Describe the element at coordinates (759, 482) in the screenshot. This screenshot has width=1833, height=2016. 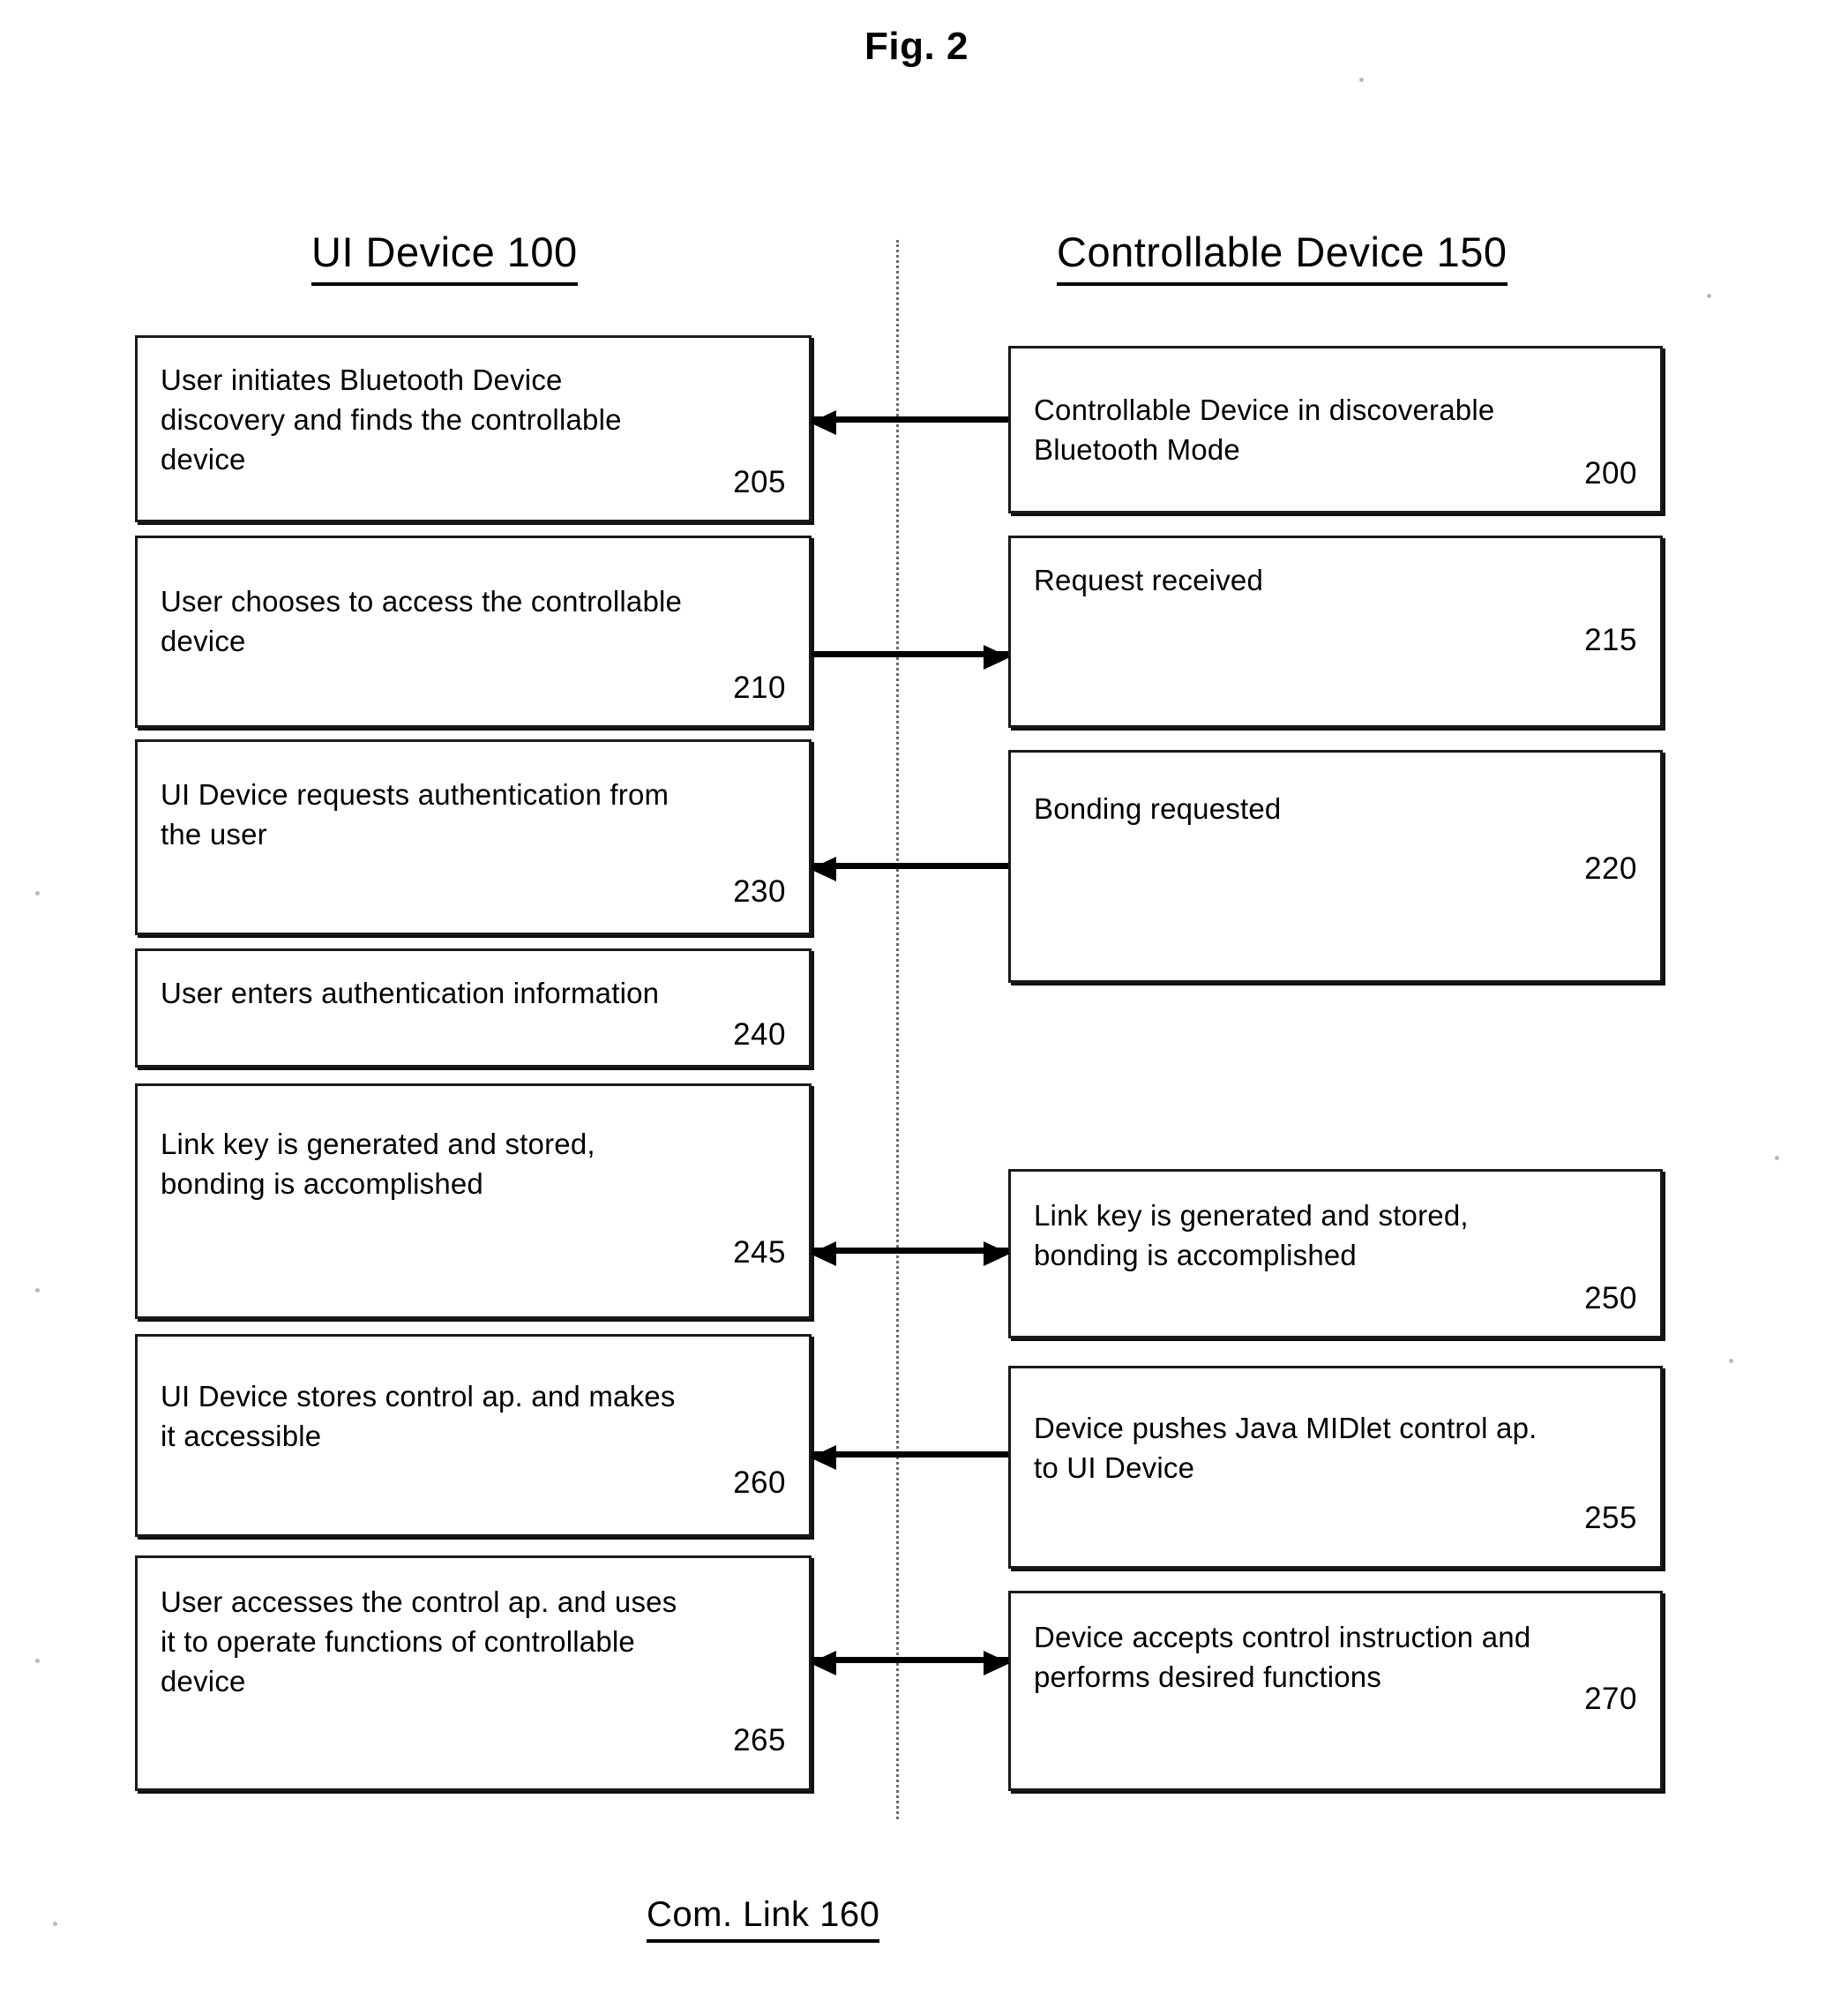
I see `process-box-205-number: 205` at that location.